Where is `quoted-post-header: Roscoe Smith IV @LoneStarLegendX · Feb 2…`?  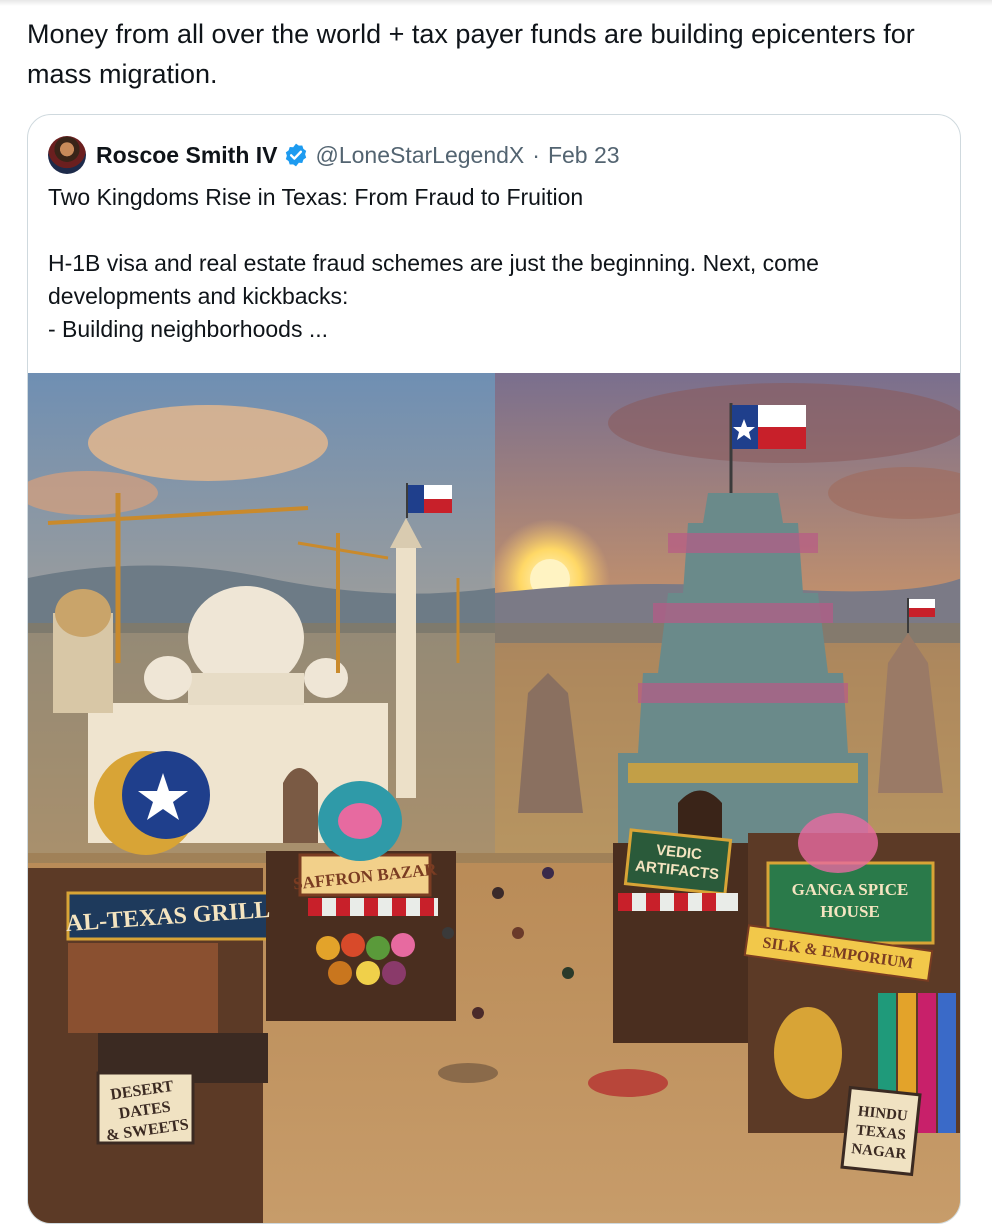 quoted-post-header: Roscoe Smith IV @LoneStarLegendX · Feb 2… is located at coordinates (334, 155).